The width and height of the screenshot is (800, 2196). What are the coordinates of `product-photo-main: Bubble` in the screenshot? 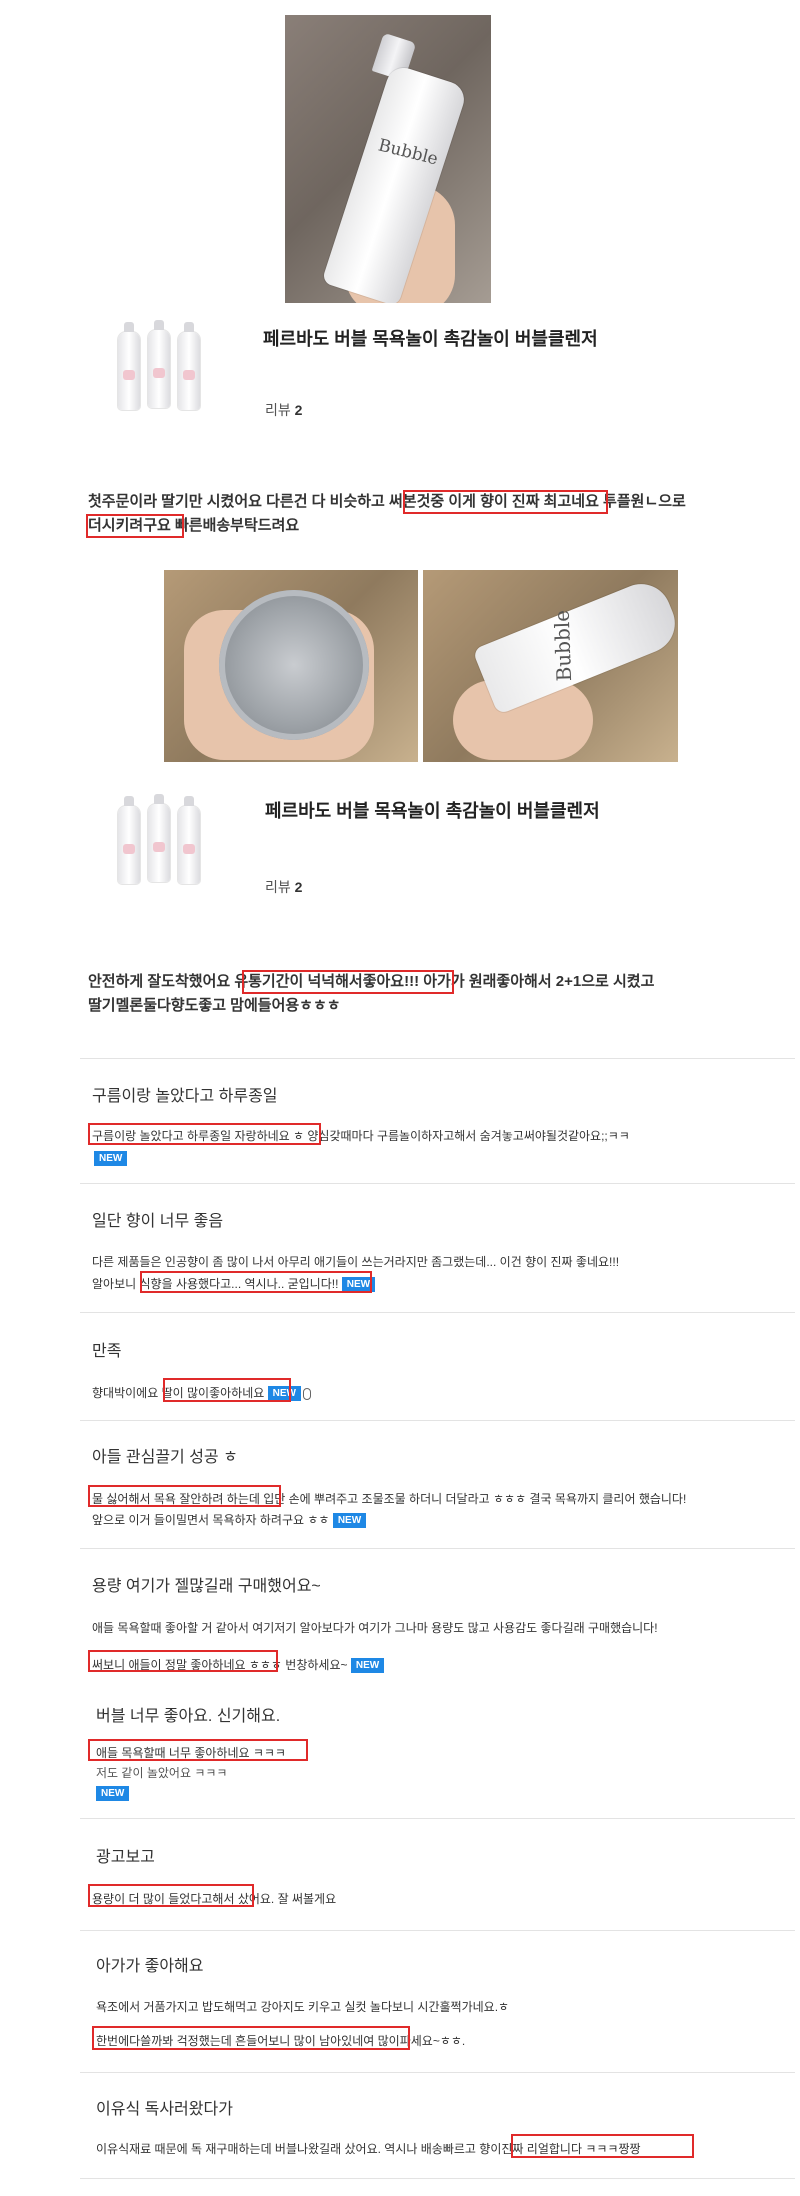 It's located at (388, 159).